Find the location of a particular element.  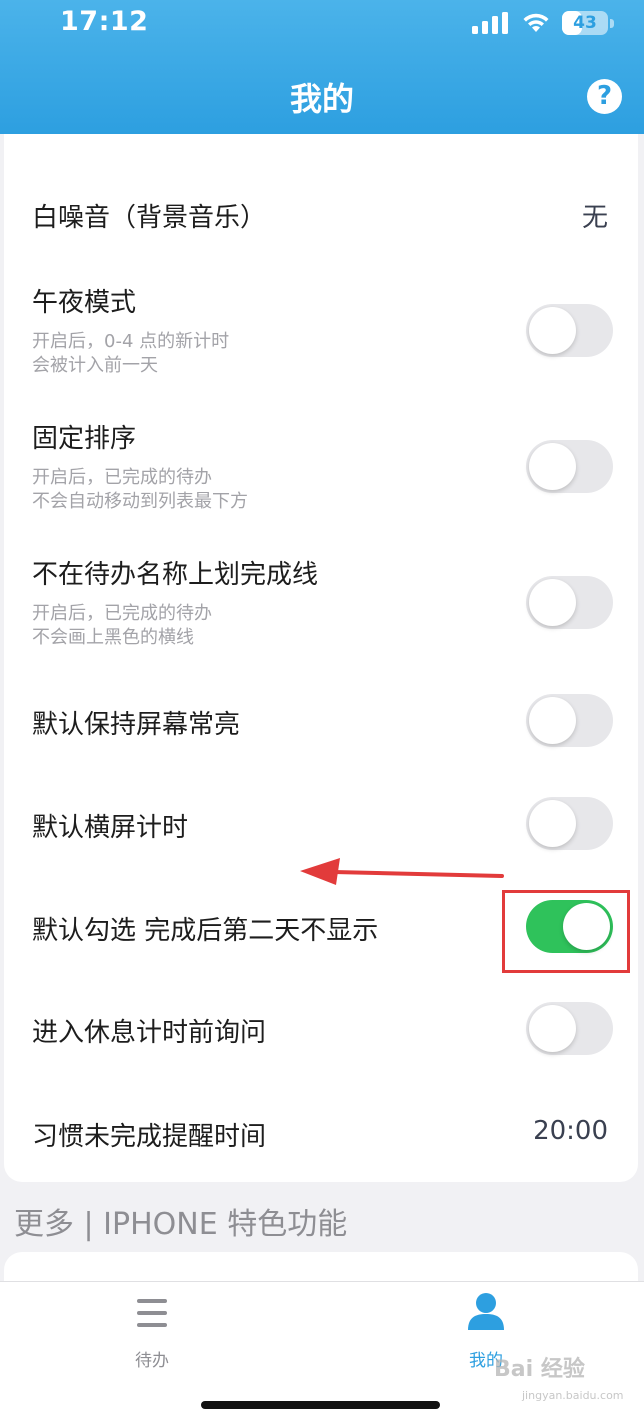

landscape-timer-toggle is located at coordinates (569, 823).